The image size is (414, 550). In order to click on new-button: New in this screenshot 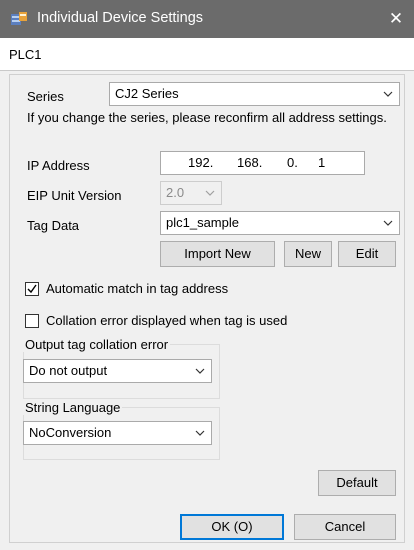, I will do `click(308, 254)`.